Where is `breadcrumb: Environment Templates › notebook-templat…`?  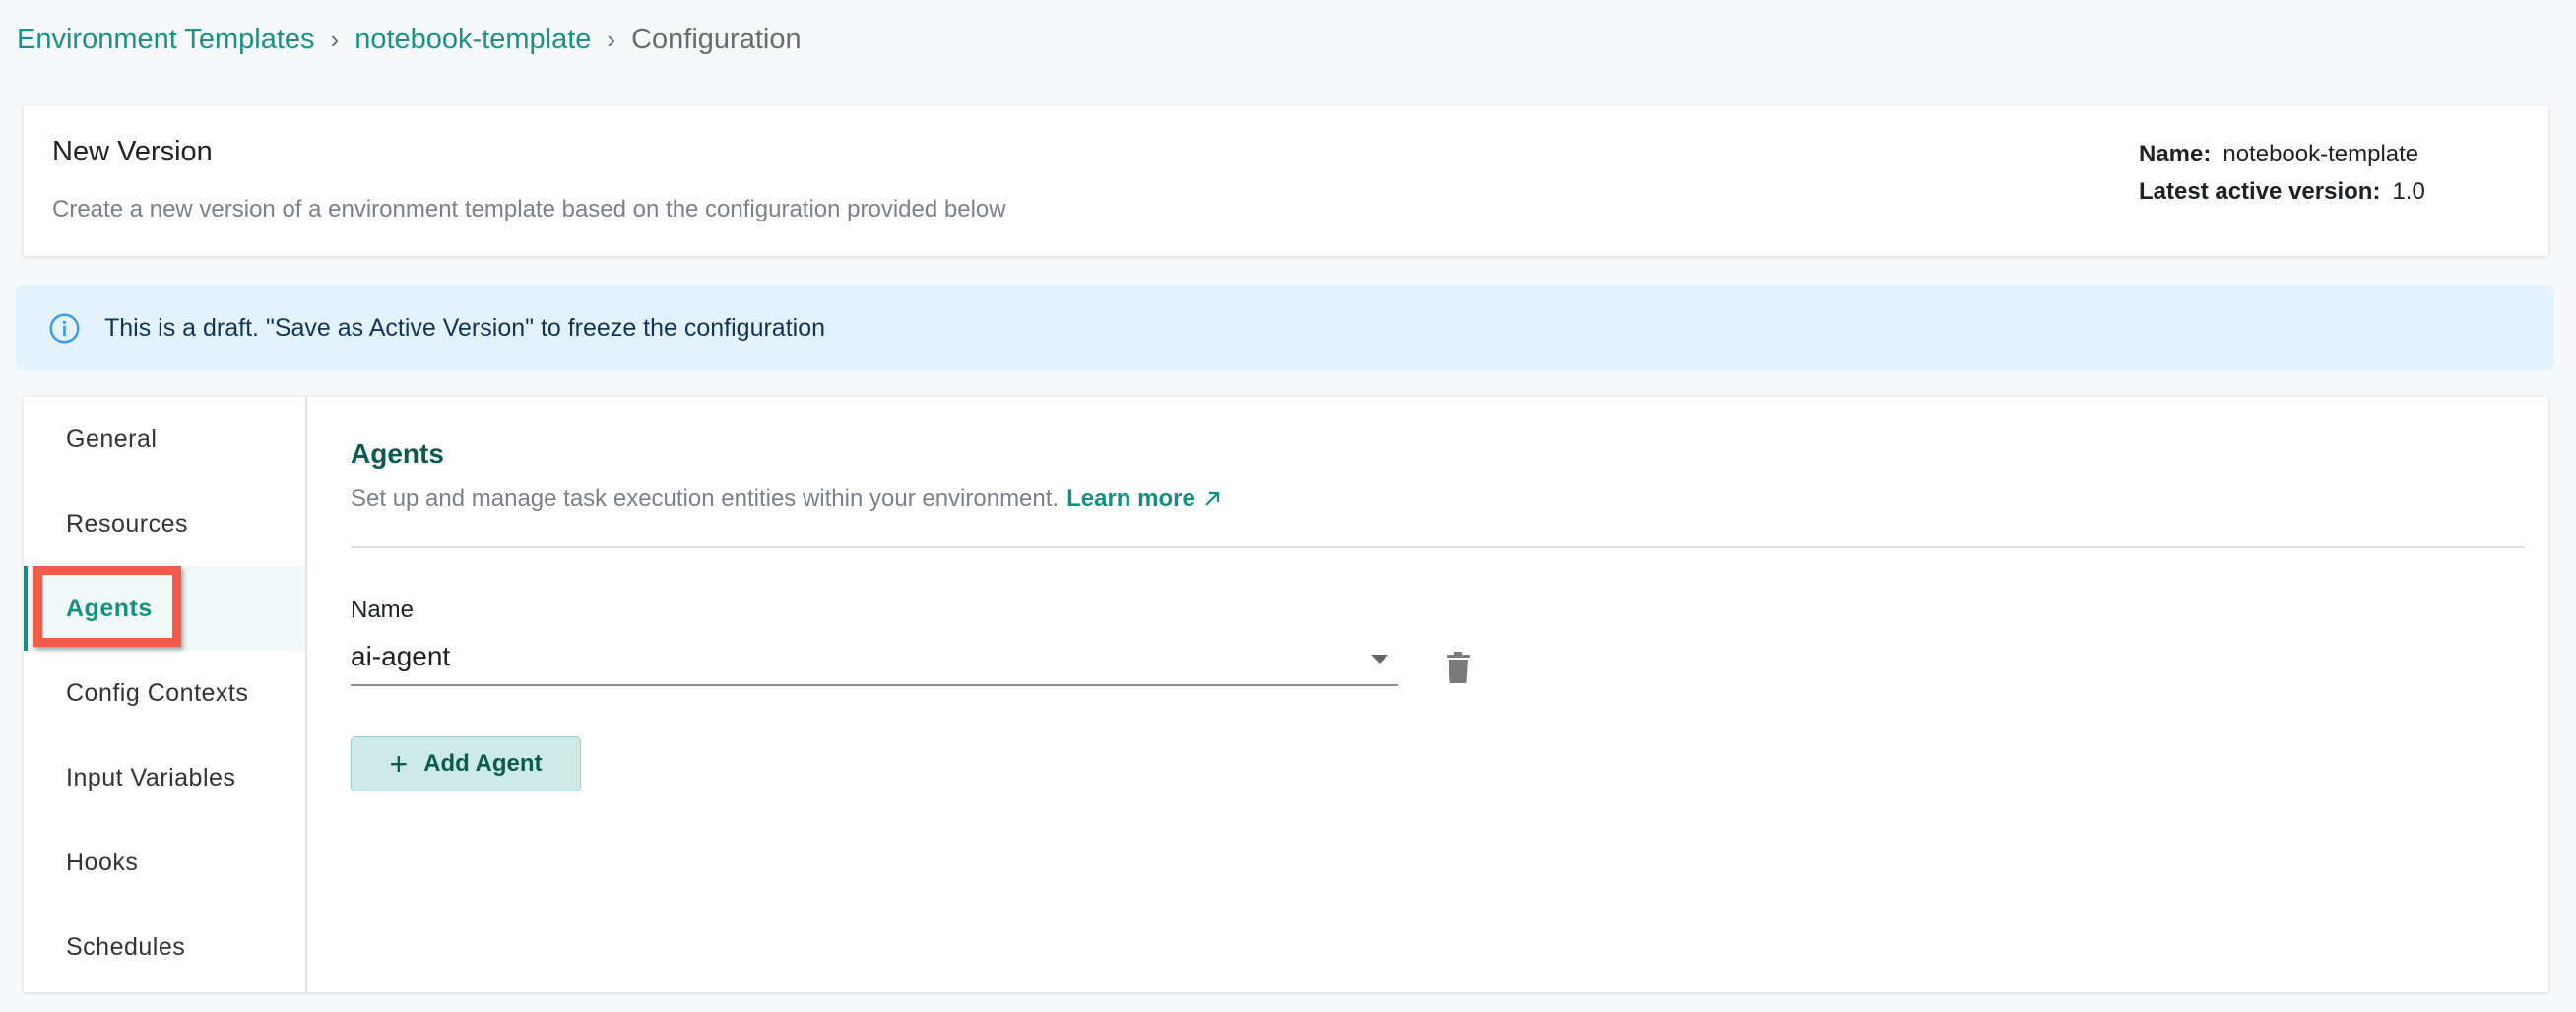 breadcrumb: Environment Templates › notebook-templat… is located at coordinates (409, 40).